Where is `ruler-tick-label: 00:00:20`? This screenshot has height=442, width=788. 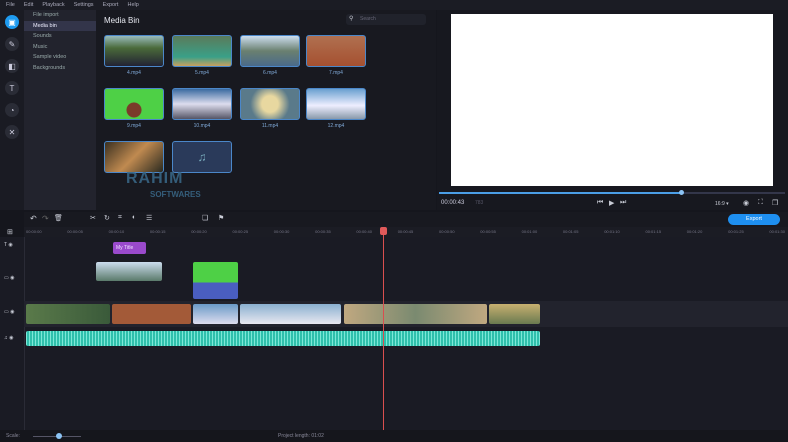
ruler-tick-label: 00:00:20 is located at coordinates (199, 231).